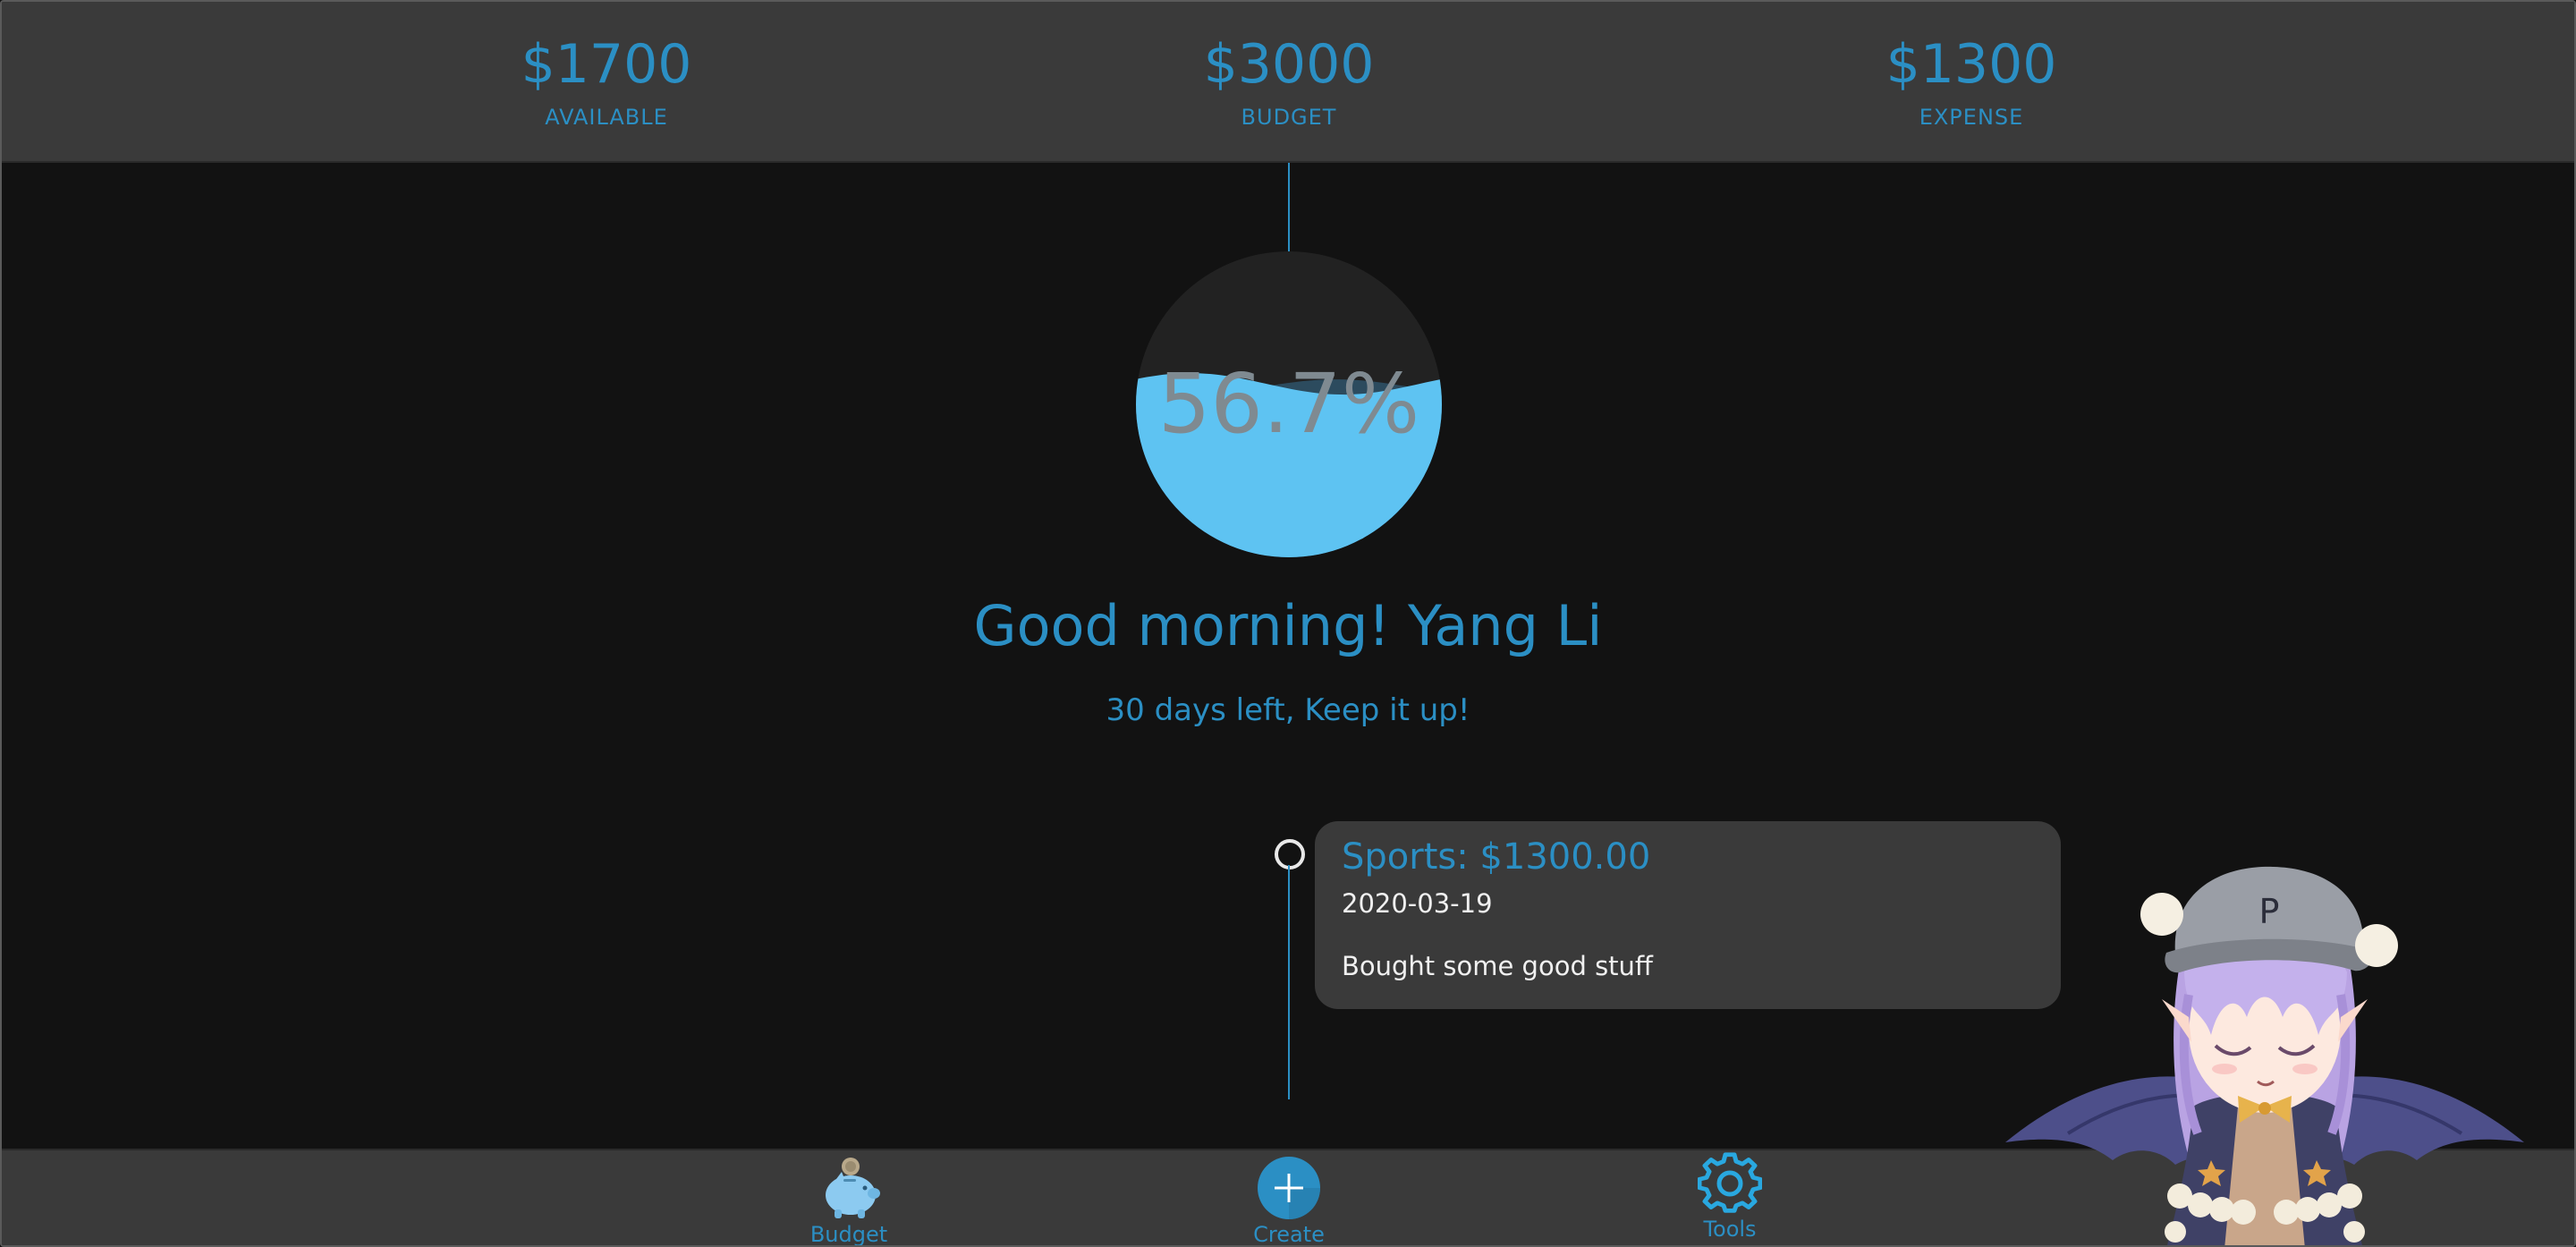 This screenshot has height=1247, width=2576. What do you see at coordinates (2264, 1055) in the screenshot?
I see `mascot-character-image: P` at bounding box center [2264, 1055].